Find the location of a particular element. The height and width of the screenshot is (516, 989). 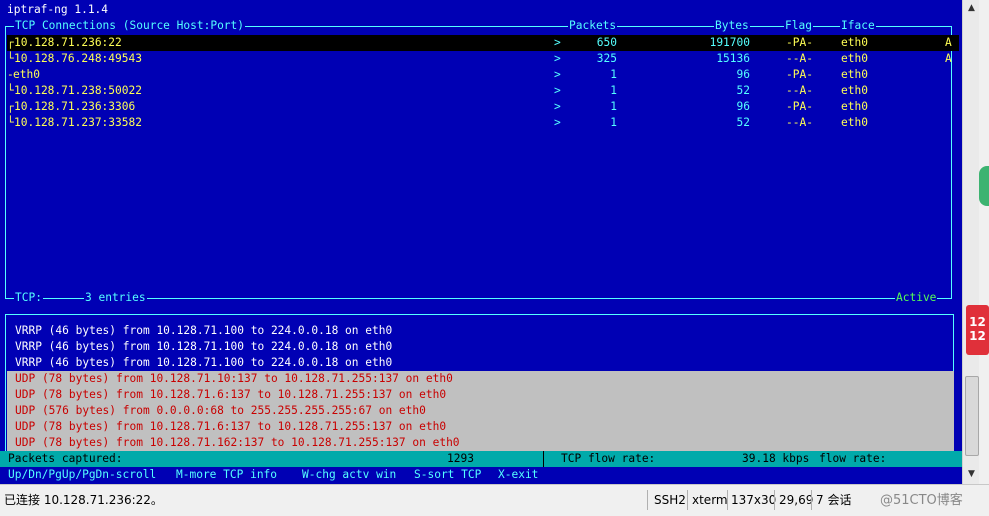

tcp-connection-row: - eth0 >1 96 -PA-eth0 is located at coordinates (483, 75).